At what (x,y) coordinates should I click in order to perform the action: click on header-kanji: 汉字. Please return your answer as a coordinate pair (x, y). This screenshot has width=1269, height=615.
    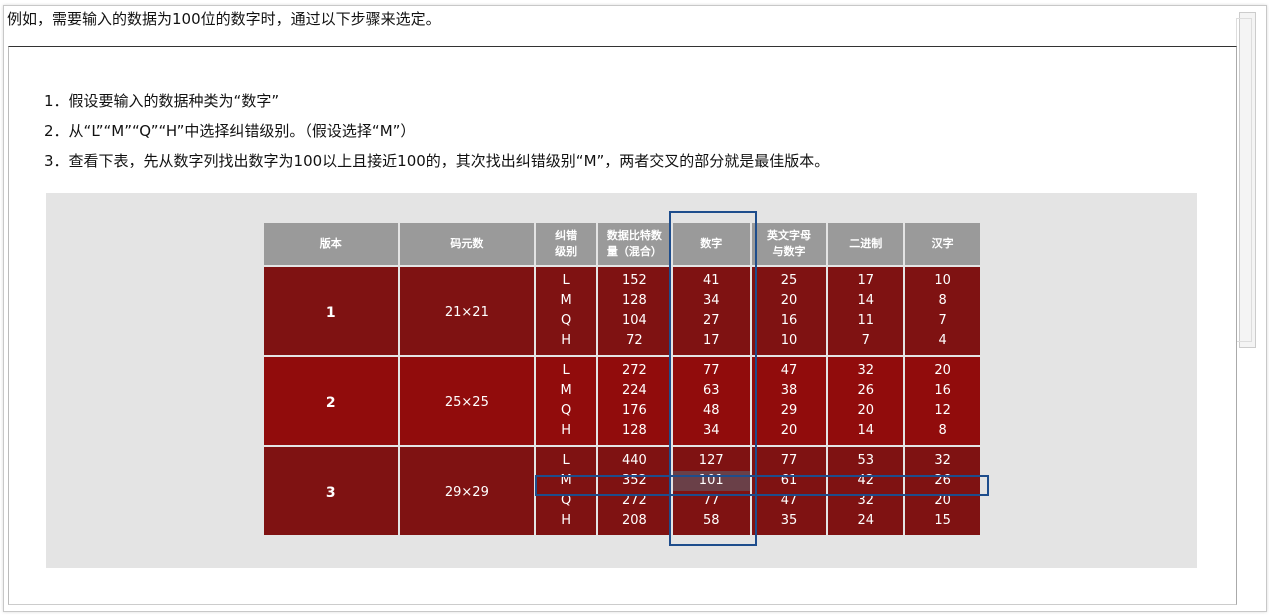
    Looking at the image, I should click on (942, 244).